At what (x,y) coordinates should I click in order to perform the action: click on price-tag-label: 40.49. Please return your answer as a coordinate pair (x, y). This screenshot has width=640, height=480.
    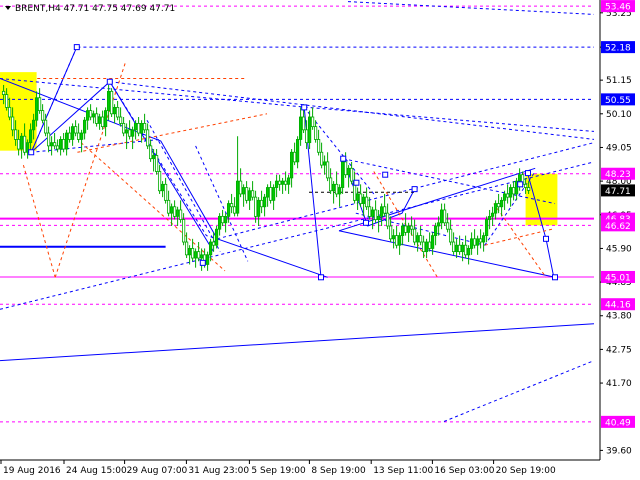
    Looking at the image, I should click on (618, 423).